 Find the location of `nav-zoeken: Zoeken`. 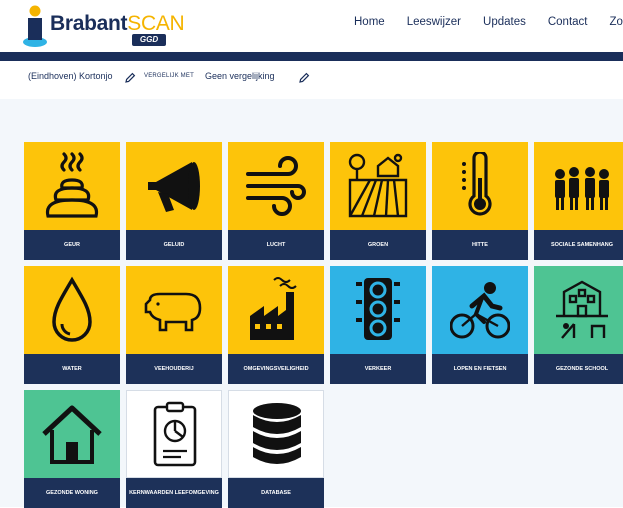

nav-zoeken: Zoeken is located at coordinates (616, 22).